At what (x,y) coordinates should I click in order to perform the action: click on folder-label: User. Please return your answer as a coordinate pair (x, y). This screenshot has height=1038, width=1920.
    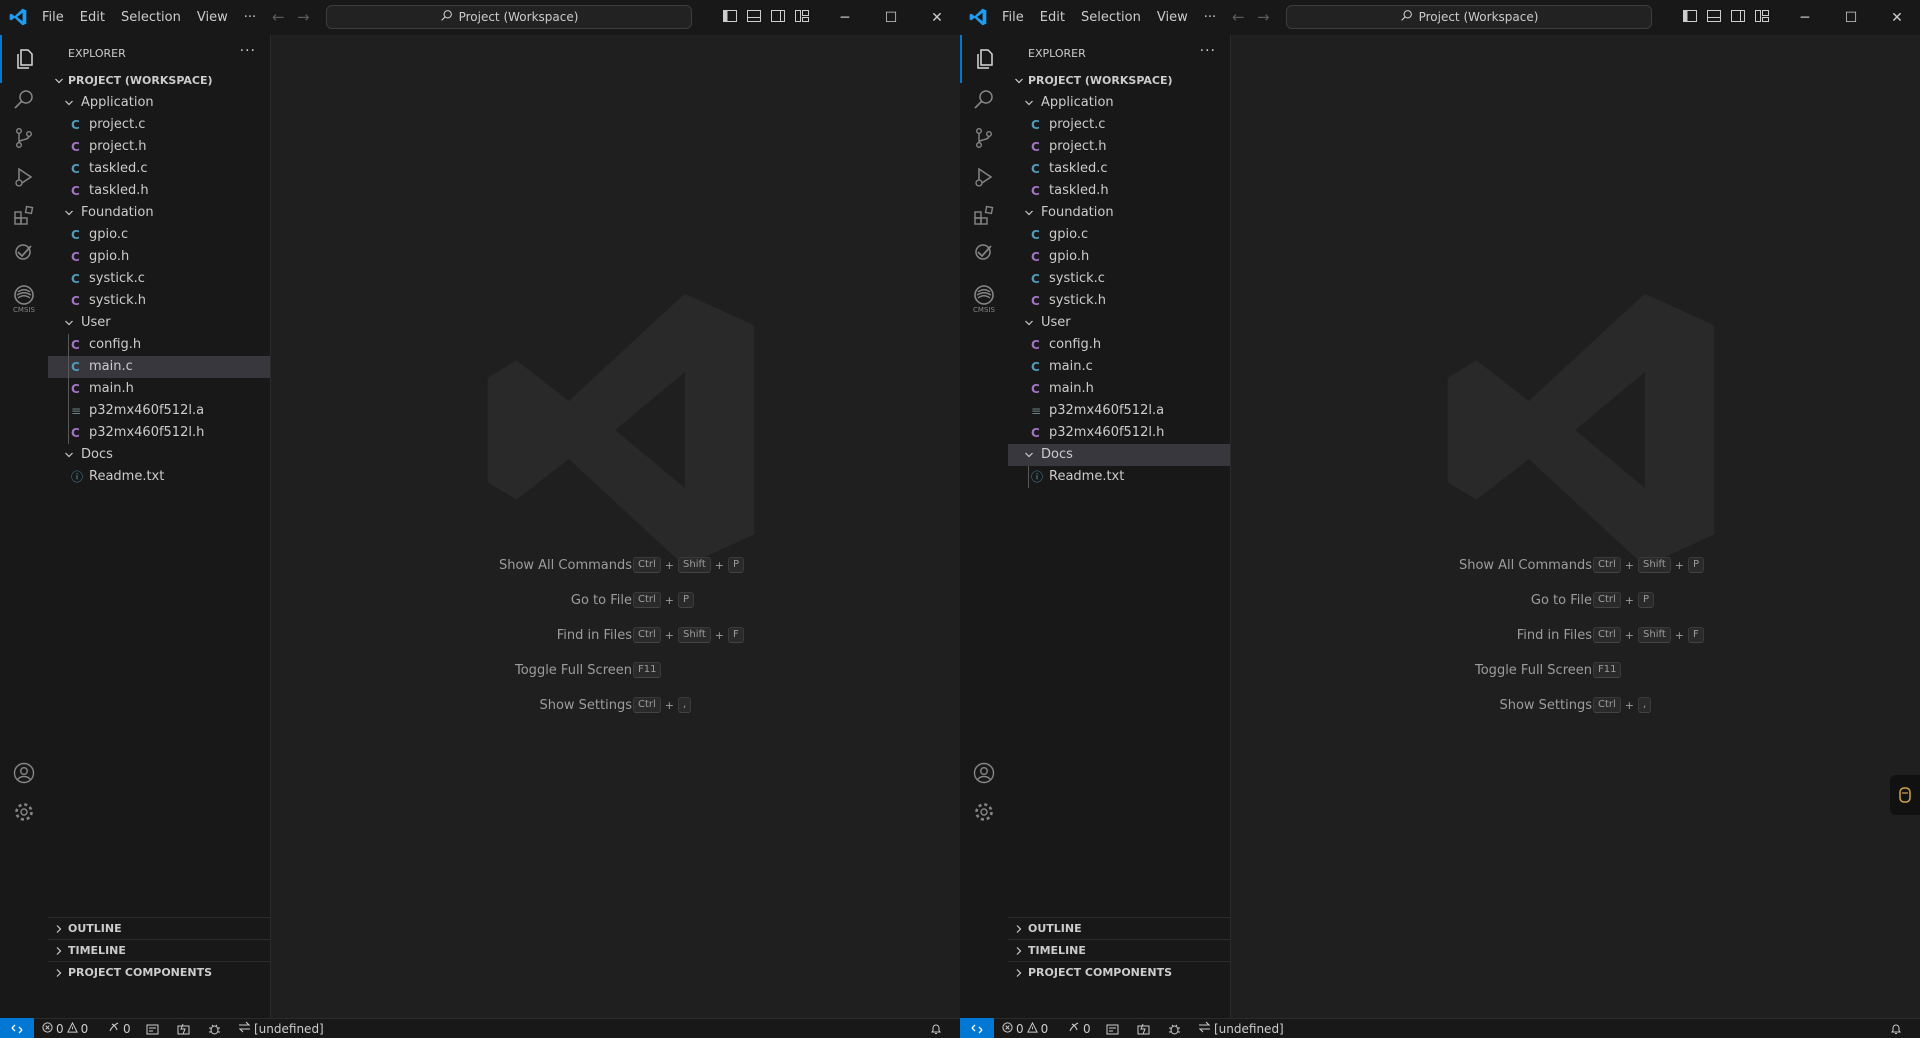
    Looking at the image, I should click on (1056, 322).